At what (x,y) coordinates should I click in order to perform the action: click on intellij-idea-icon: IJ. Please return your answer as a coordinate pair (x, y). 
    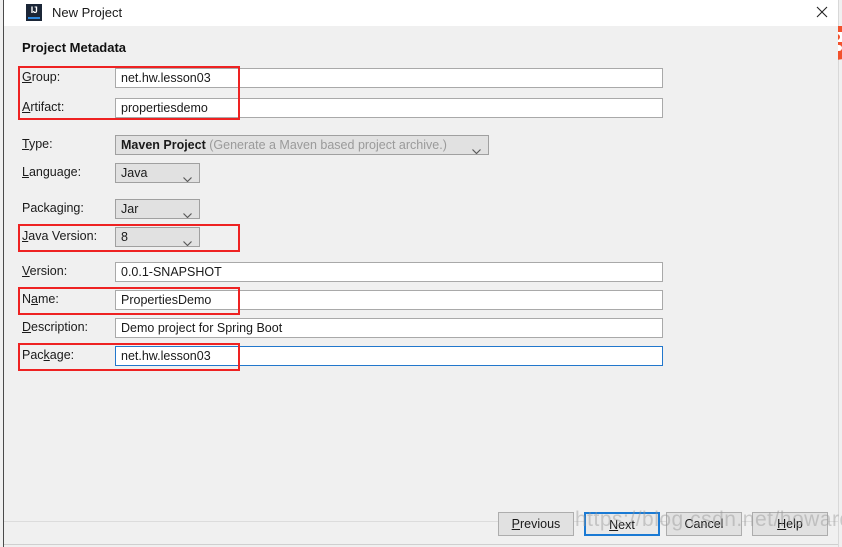
    Looking at the image, I should click on (34, 12).